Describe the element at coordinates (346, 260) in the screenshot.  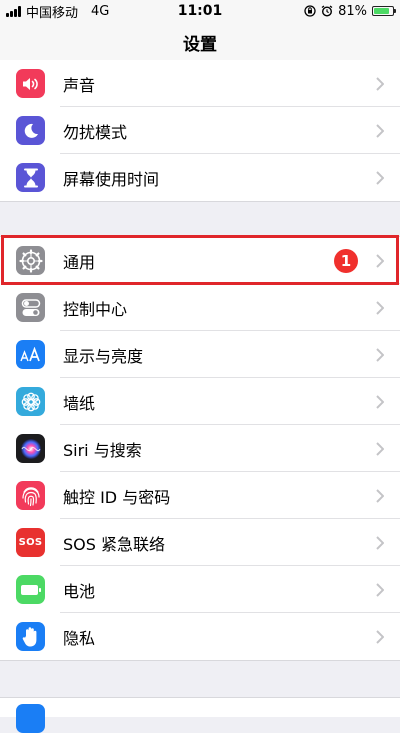
I see `notification-badge: 1` at that location.